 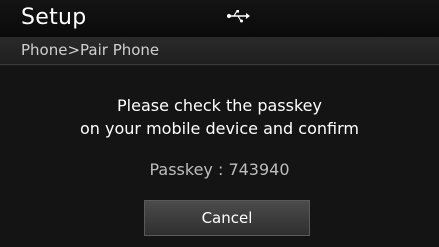 I want to click on message-line-2: on your mobile device and confirm, so click(x=219, y=128).